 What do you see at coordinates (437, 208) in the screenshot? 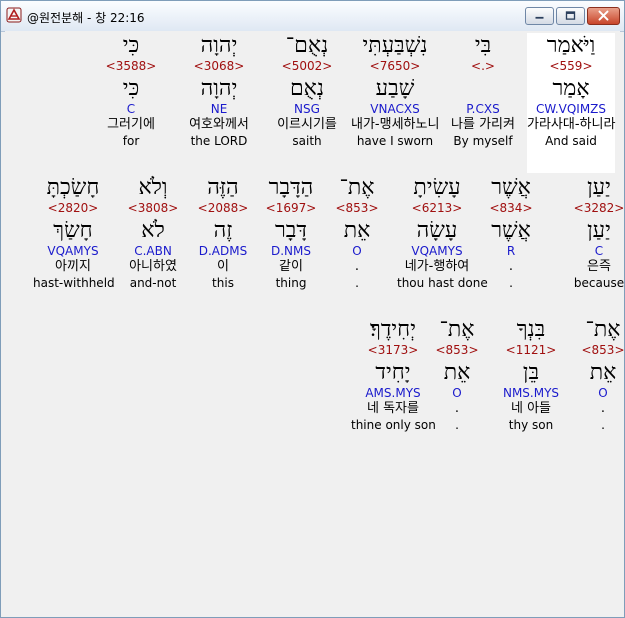
I see `strong-number: <6213>` at bounding box center [437, 208].